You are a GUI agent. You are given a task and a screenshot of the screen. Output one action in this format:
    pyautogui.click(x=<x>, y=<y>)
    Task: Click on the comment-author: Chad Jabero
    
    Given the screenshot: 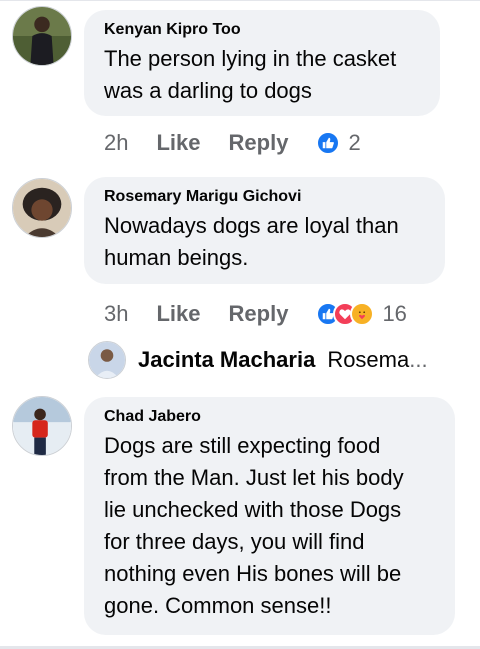 What is the action you would take?
    pyautogui.click(x=269, y=417)
    